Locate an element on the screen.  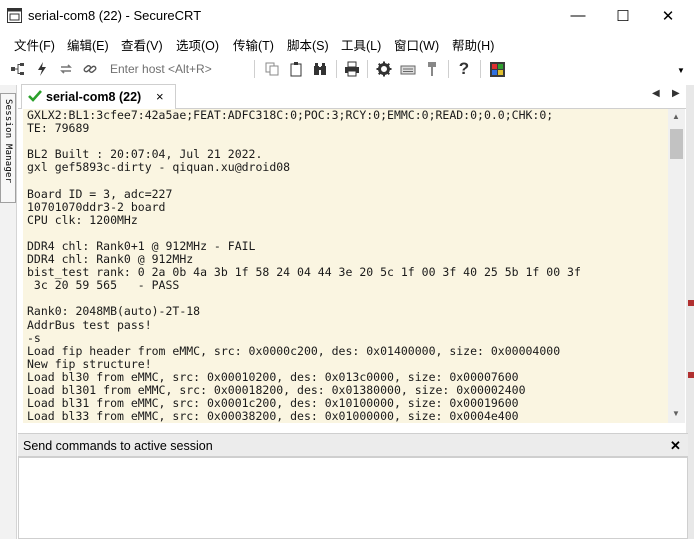
menu-window: 窗口(W) is located at coordinates (416, 44).